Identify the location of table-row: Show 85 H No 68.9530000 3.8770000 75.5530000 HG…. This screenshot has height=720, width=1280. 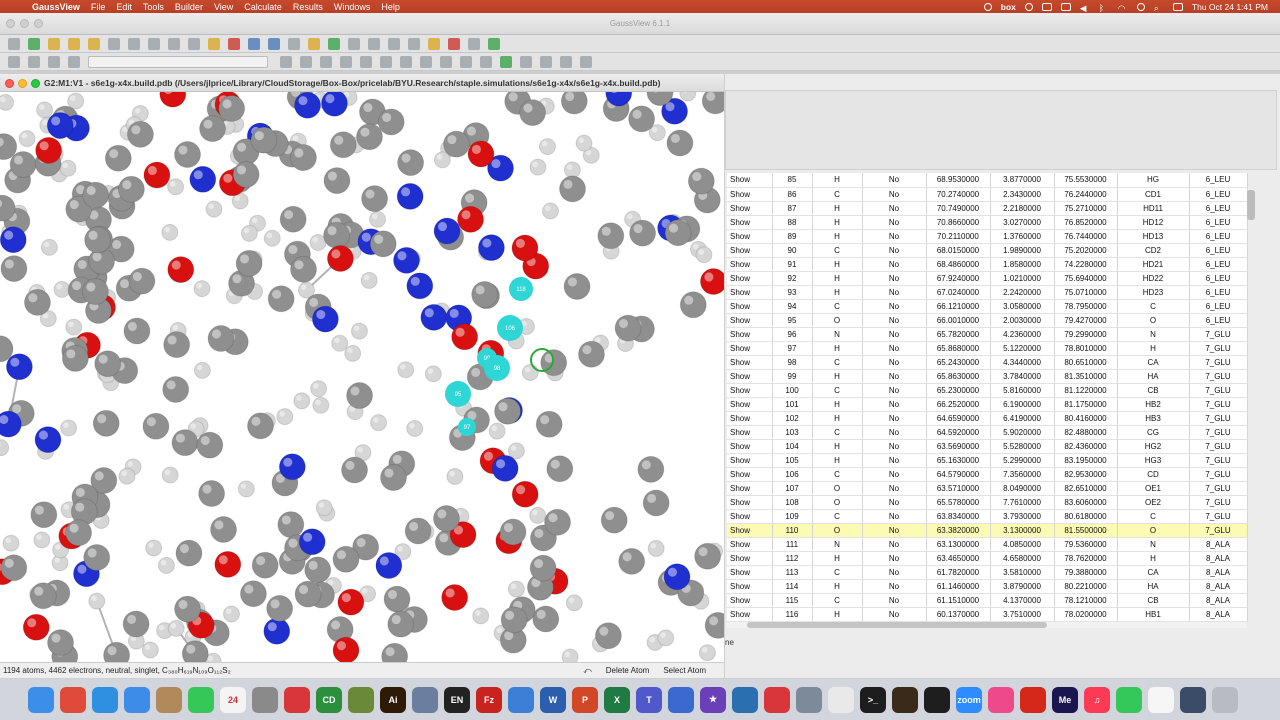
(987, 180).